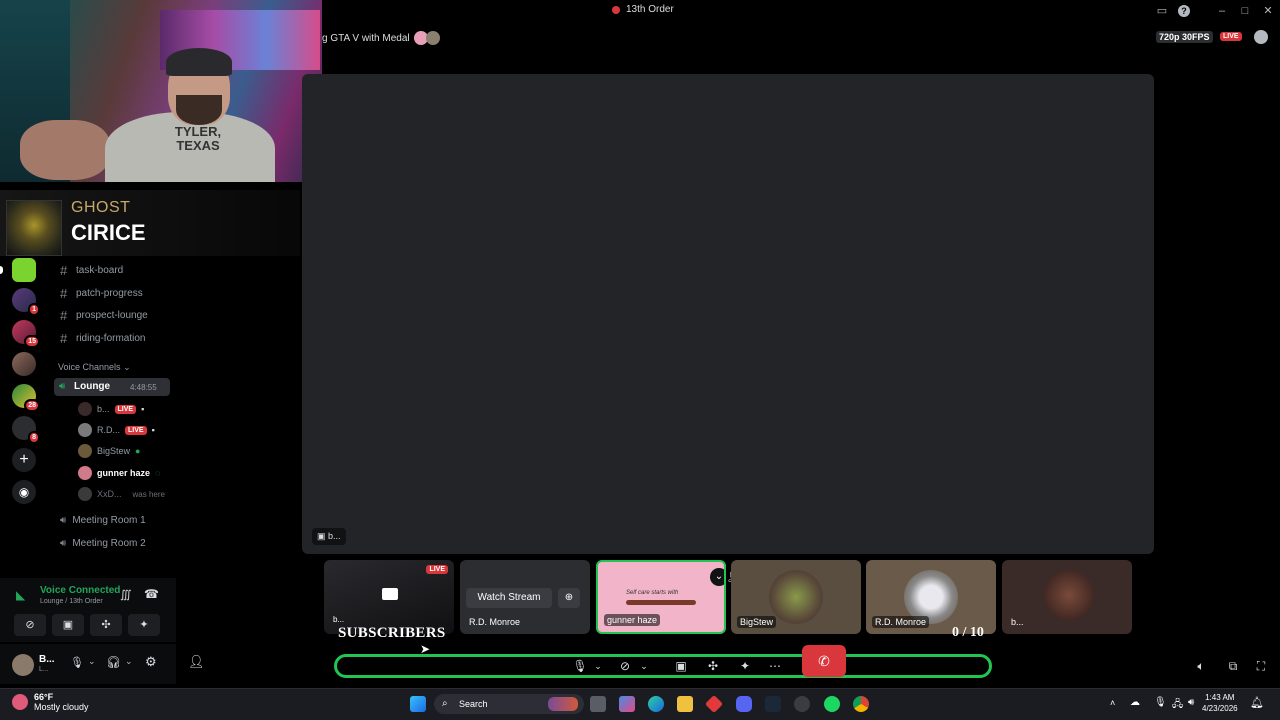 The width and height of the screenshot is (1280, 720). Describe the element at coordinates (119, 473) in the screenshot. I see `voice-user: gunner haze ◌` at that location.